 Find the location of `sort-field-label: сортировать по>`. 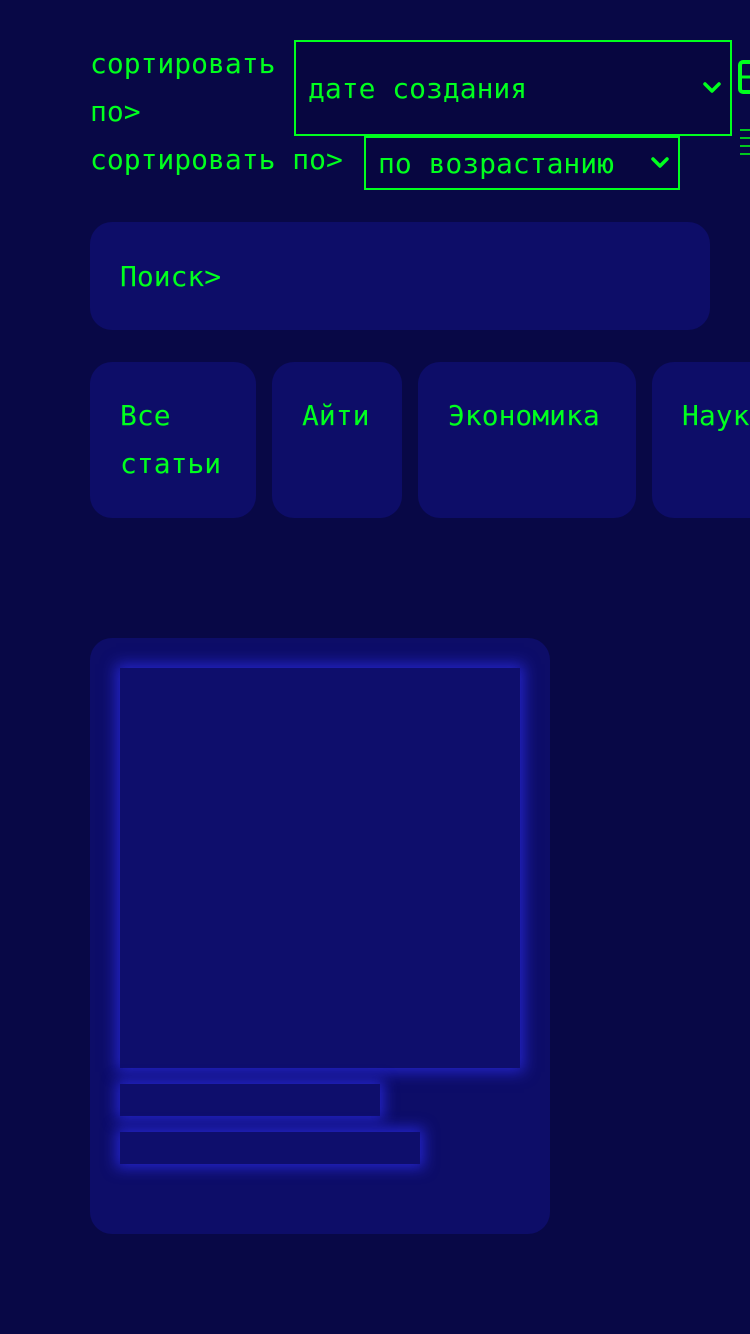

sort-field-label: сортировать по> is located at coordinates (183, 87).